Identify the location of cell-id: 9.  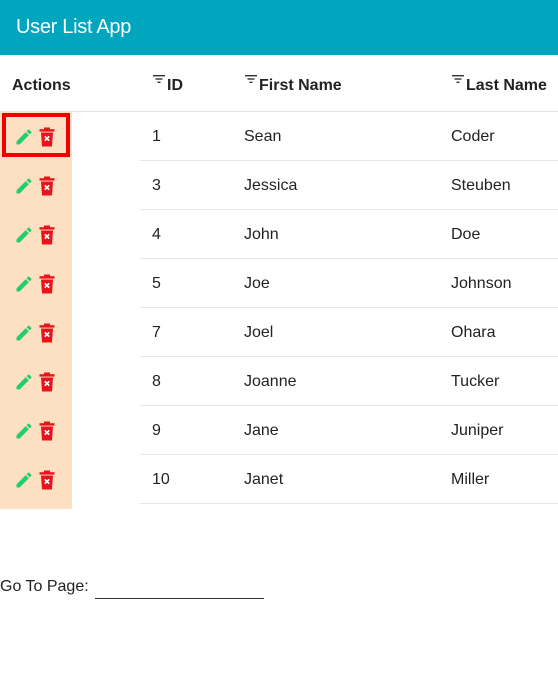
(156, 430).